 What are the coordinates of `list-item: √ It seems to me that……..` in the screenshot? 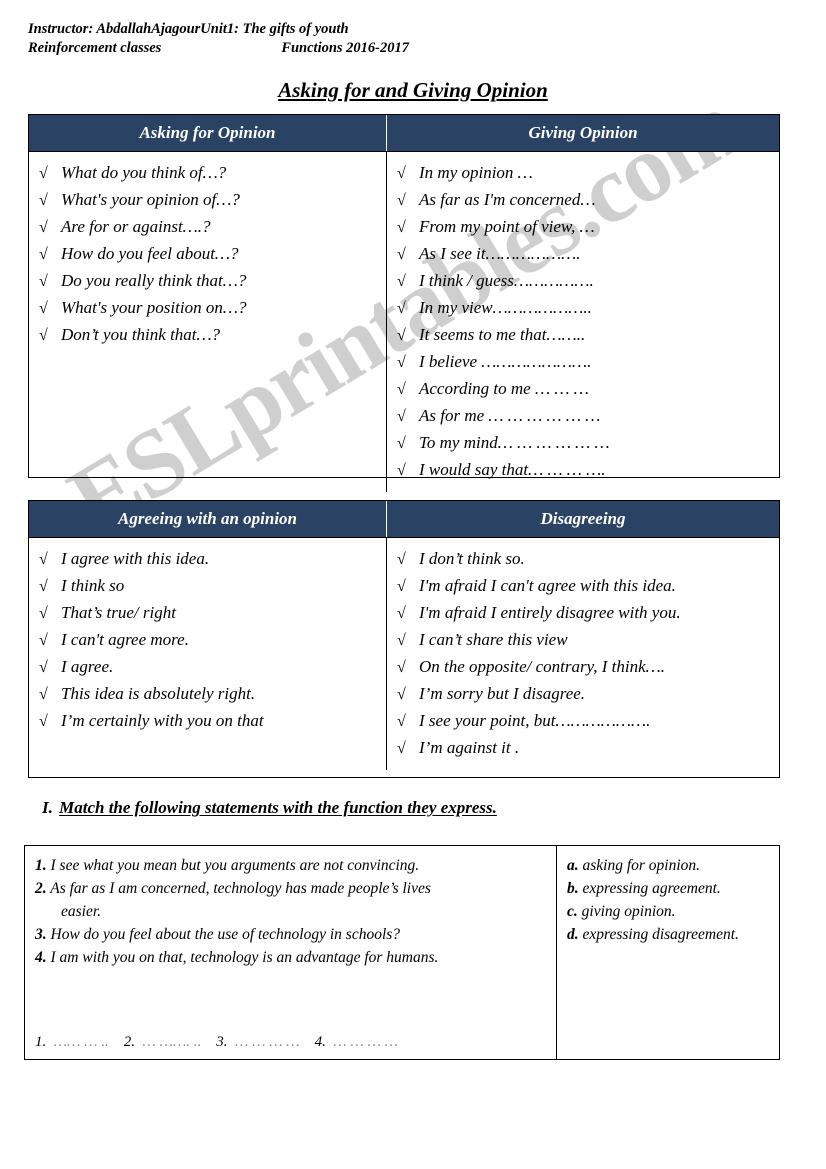 It's located at (586, 335).